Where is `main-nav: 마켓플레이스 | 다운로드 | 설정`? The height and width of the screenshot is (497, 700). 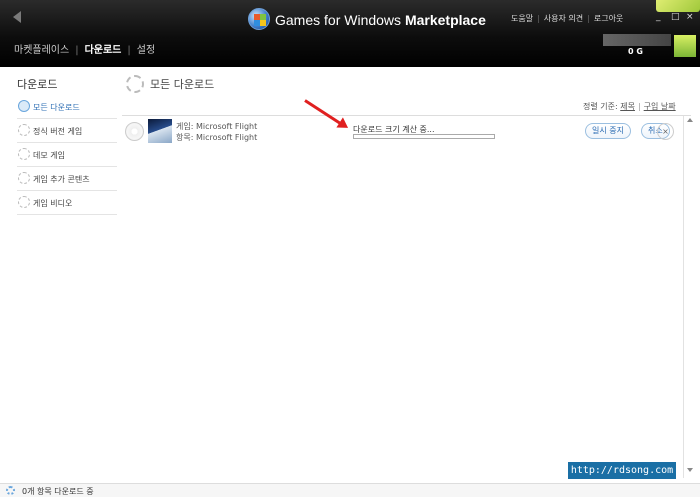
main-nav: 마켓플레이스 | 다운로드 | 설정 is located at coordinates (85, 50).